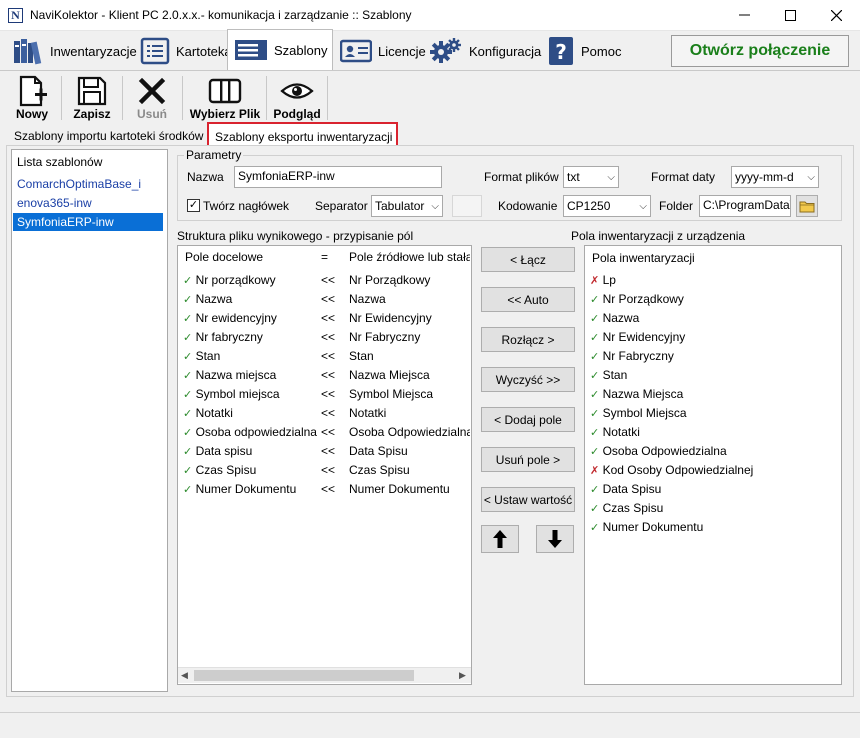  Describe the element at coordinates (573, 177) in the screenshot. I see `file-format-value: txt` at that location.